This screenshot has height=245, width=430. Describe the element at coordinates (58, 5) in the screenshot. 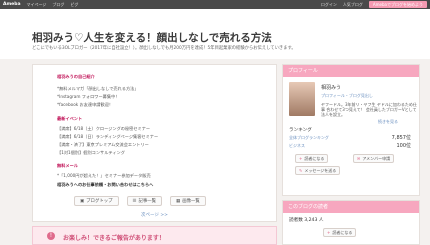

I see `nav-link-blog: ブログ` at that location.